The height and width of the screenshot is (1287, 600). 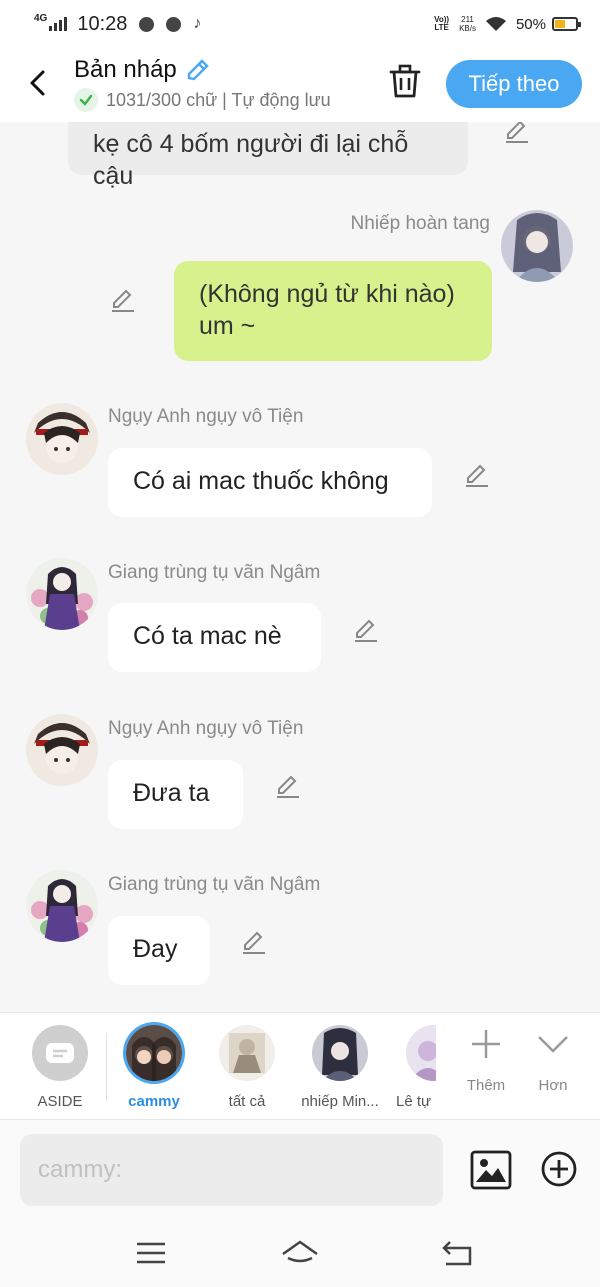 What do you see at coordinates (530, 24) in the screenshot?
I see `battery-level: 50%` at bounding box center [530, 24].